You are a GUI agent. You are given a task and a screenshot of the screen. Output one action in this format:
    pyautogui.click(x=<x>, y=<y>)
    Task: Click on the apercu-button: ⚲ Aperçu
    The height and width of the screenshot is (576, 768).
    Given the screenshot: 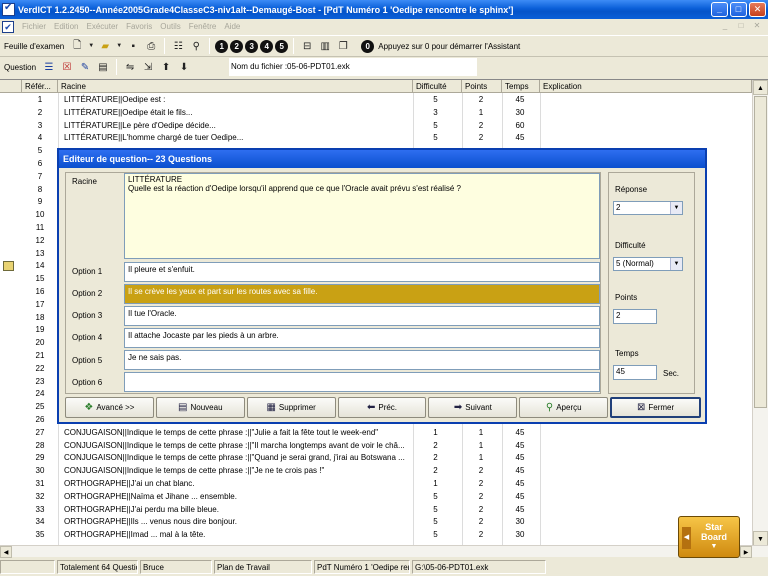 What is the action you would take?
    pyautogui.click(x=564, y=407)
    